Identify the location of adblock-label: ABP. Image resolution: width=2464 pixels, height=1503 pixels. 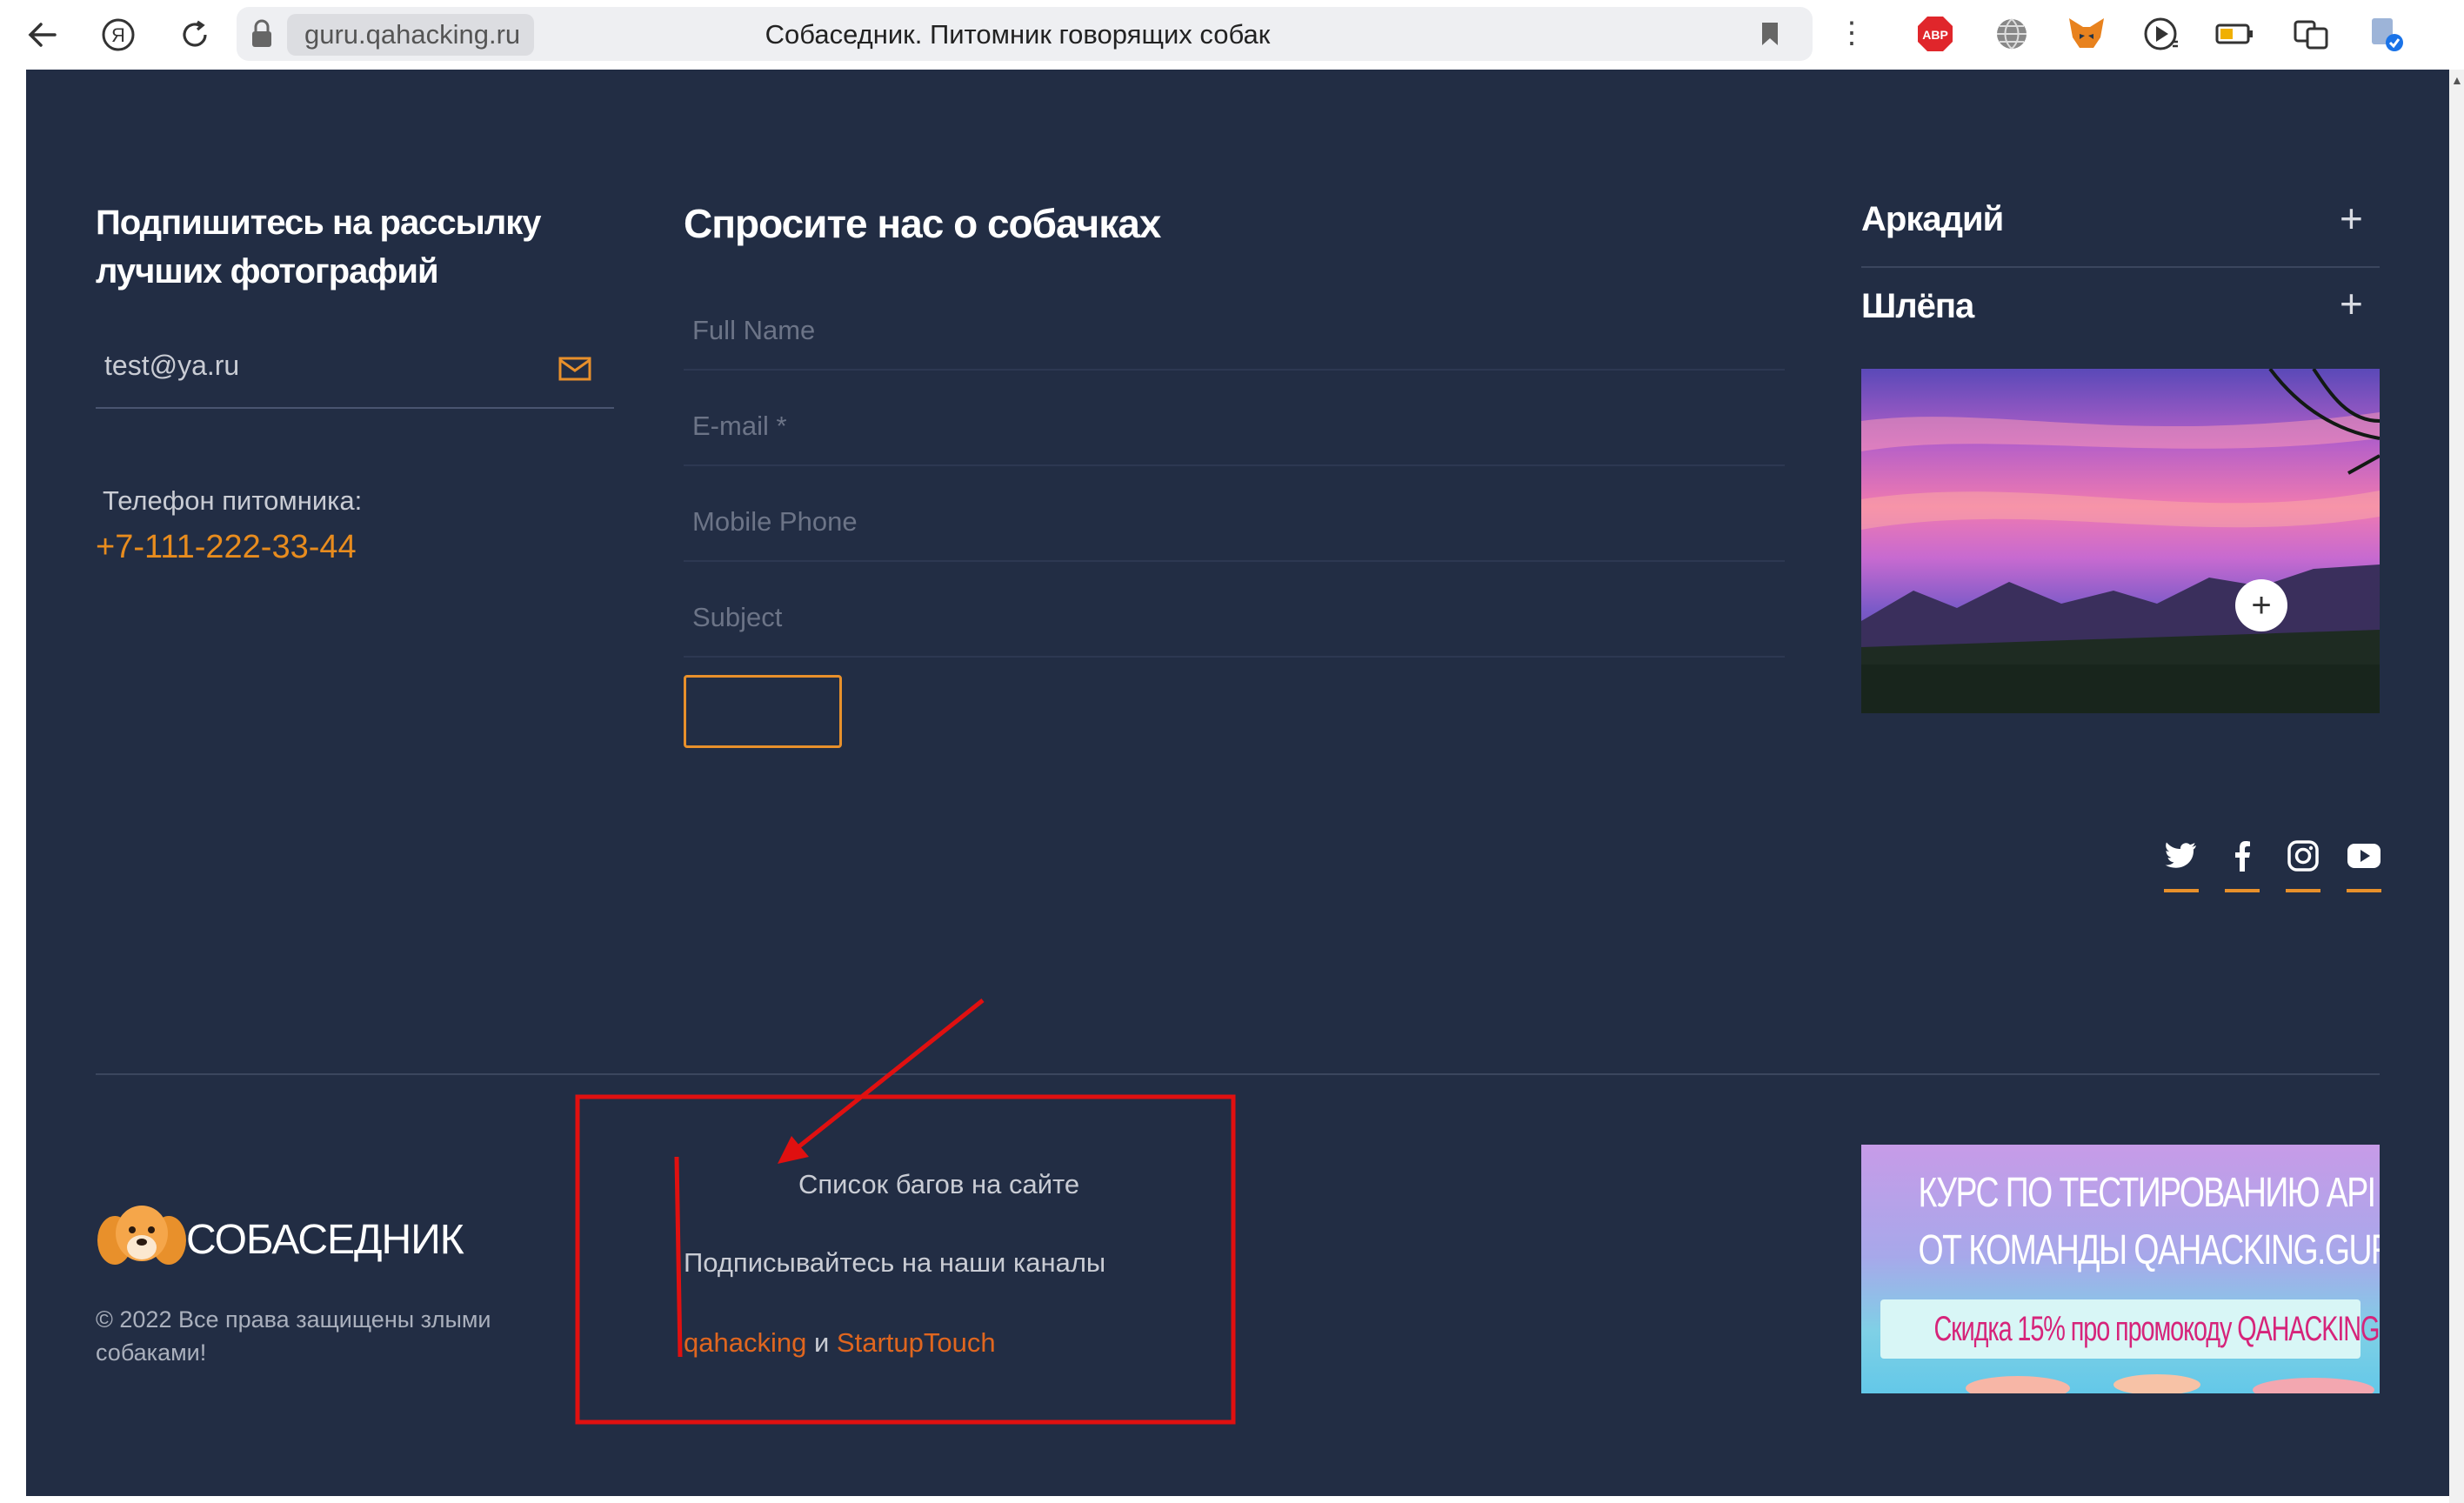
(1935, 35).